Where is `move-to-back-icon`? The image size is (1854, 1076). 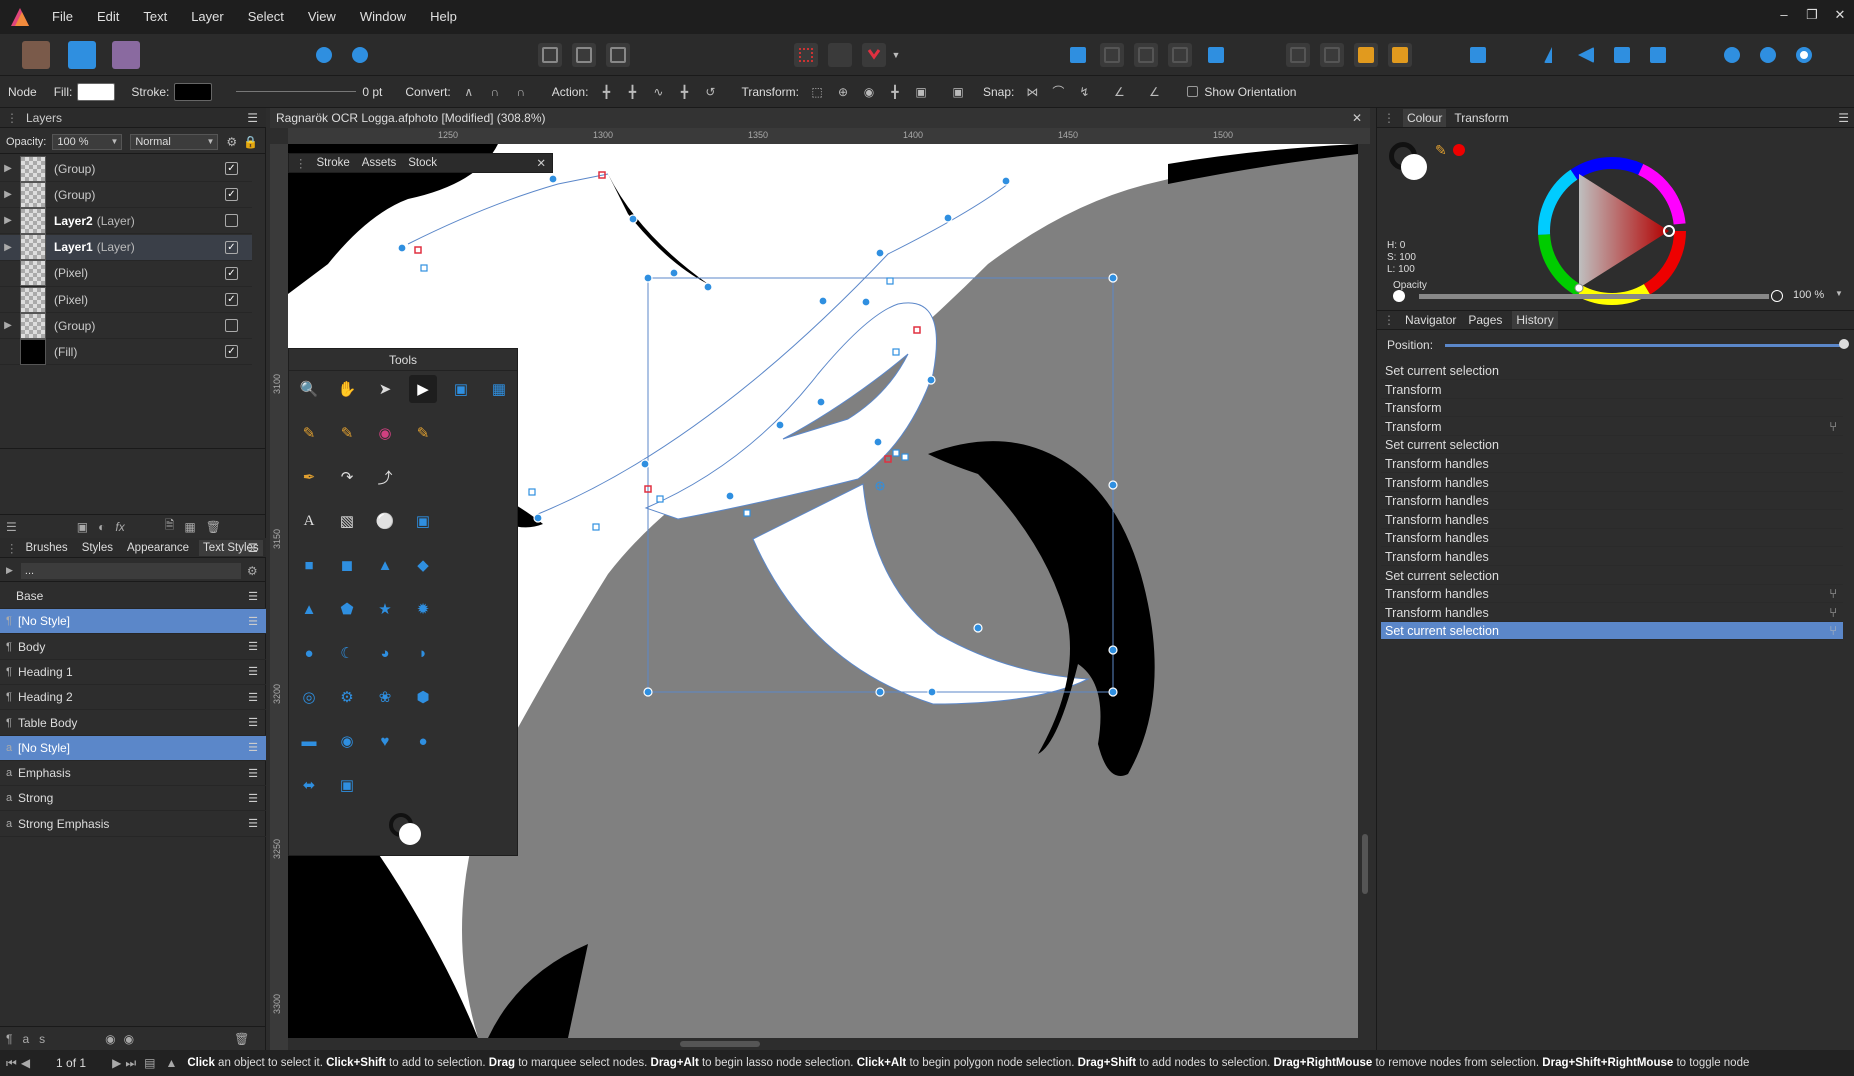 move-to-back-icon is located at coordinates (1180, 55).